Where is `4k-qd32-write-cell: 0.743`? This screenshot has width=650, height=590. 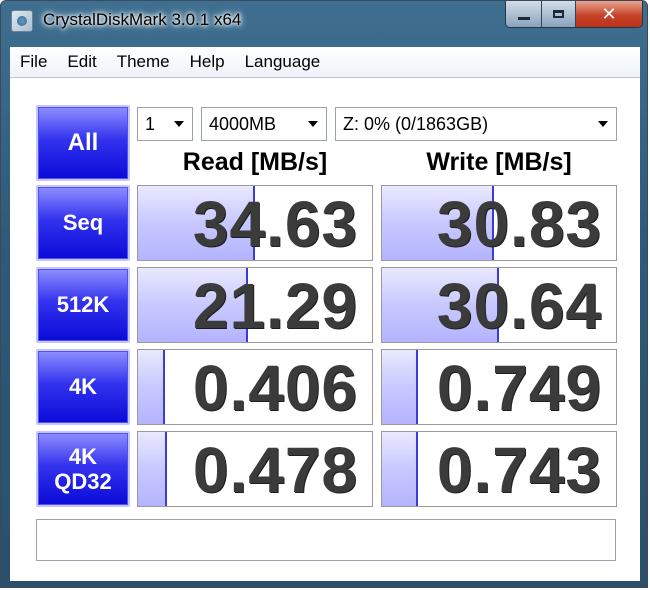
4k-qd32-write-cell: 0.743 is located at coordinates (499, 469).